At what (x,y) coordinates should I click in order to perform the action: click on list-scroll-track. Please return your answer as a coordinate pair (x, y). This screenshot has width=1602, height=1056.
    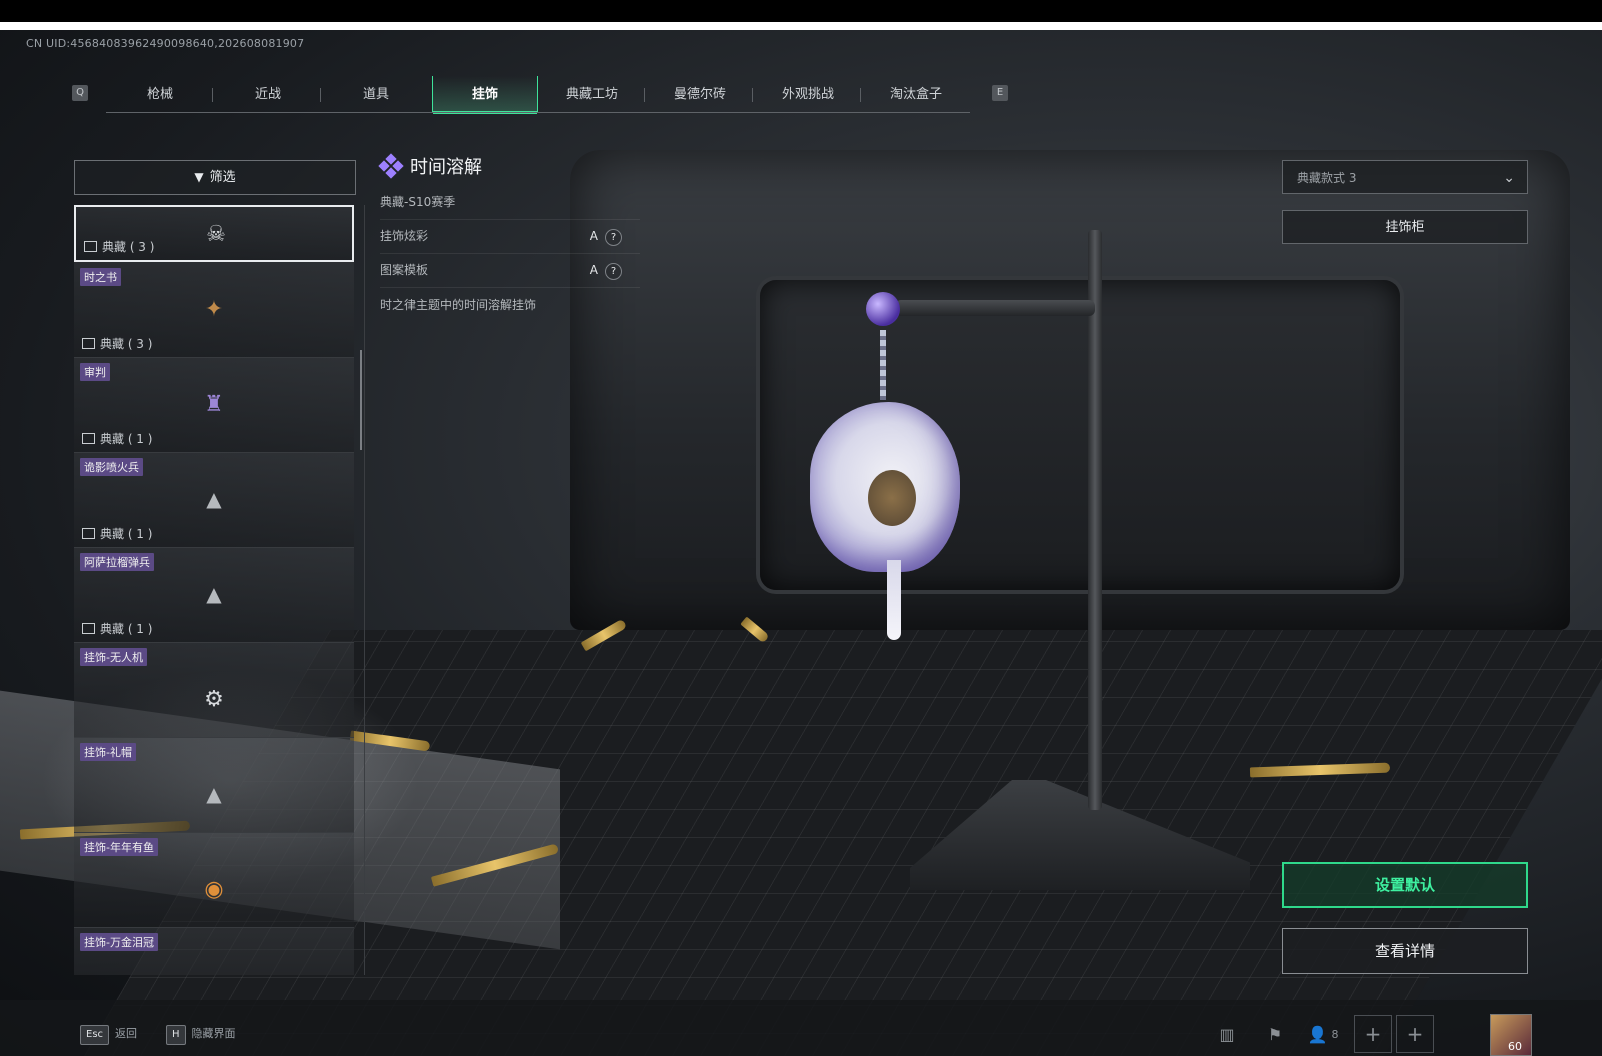
    Looking at the image, I should click on (364, 590).